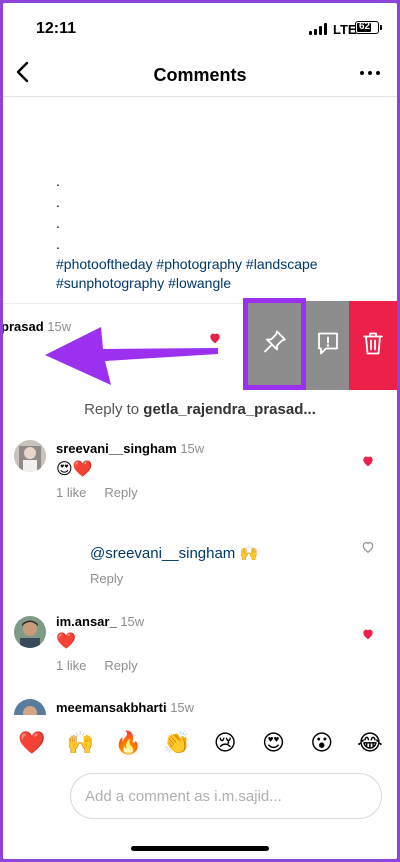 This screenshot has width=400, height=862. What do you see at coordinates (225, 744) in the screenshot?
I see `emoji-crying: 😢` at bounding box center [225, 744].